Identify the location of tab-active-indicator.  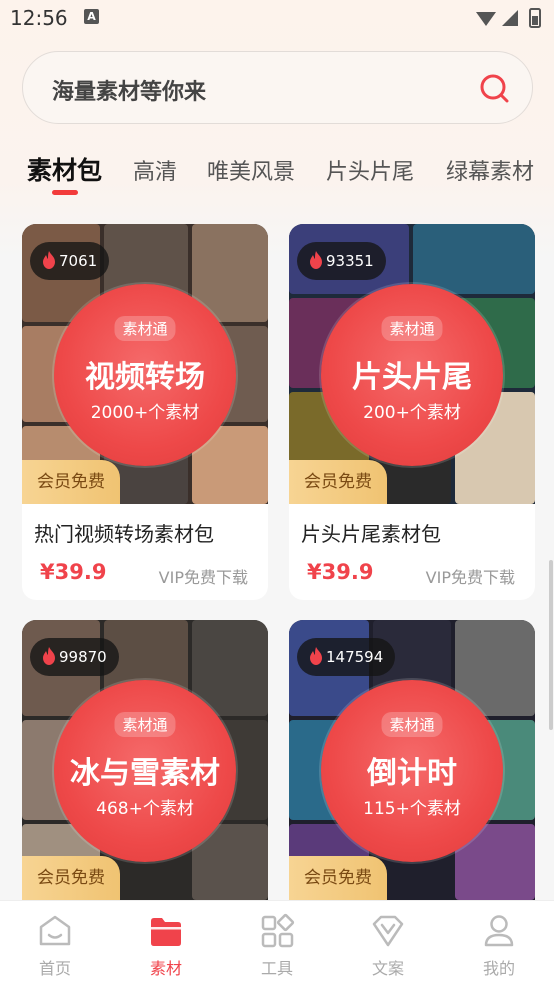
(65, 192).